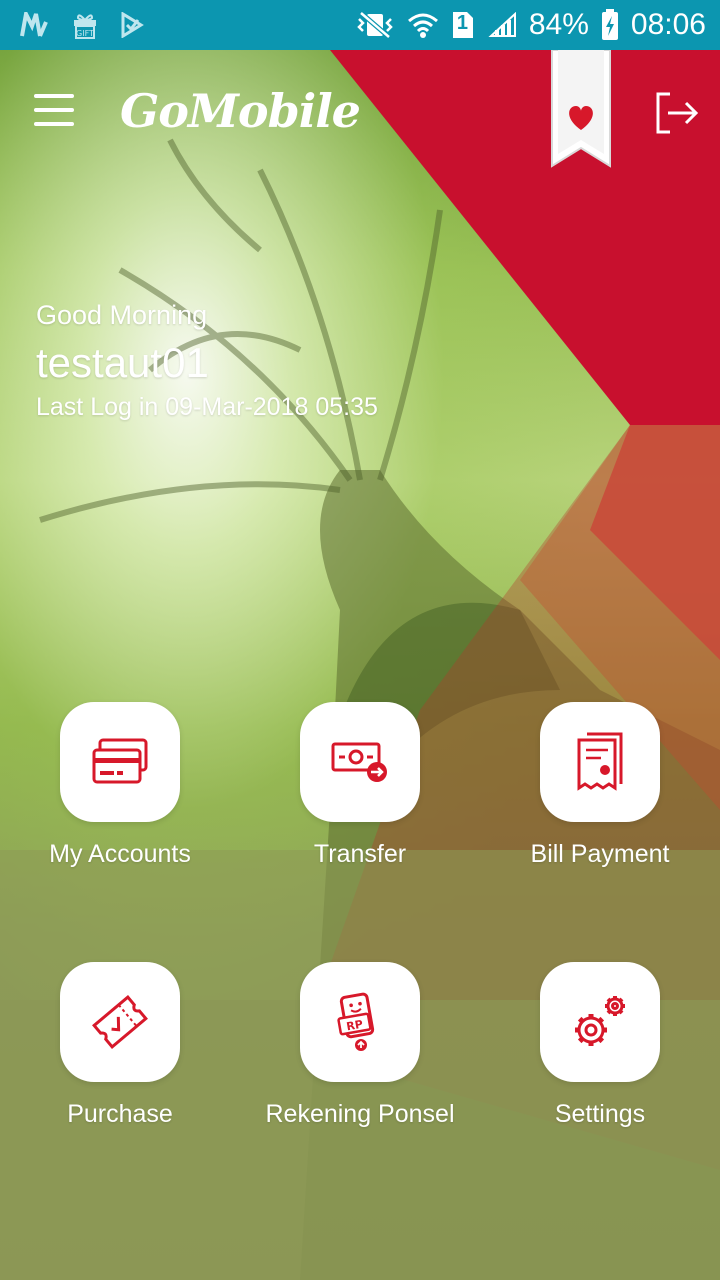  I want to click on settings-tile, so click(600, 1022).